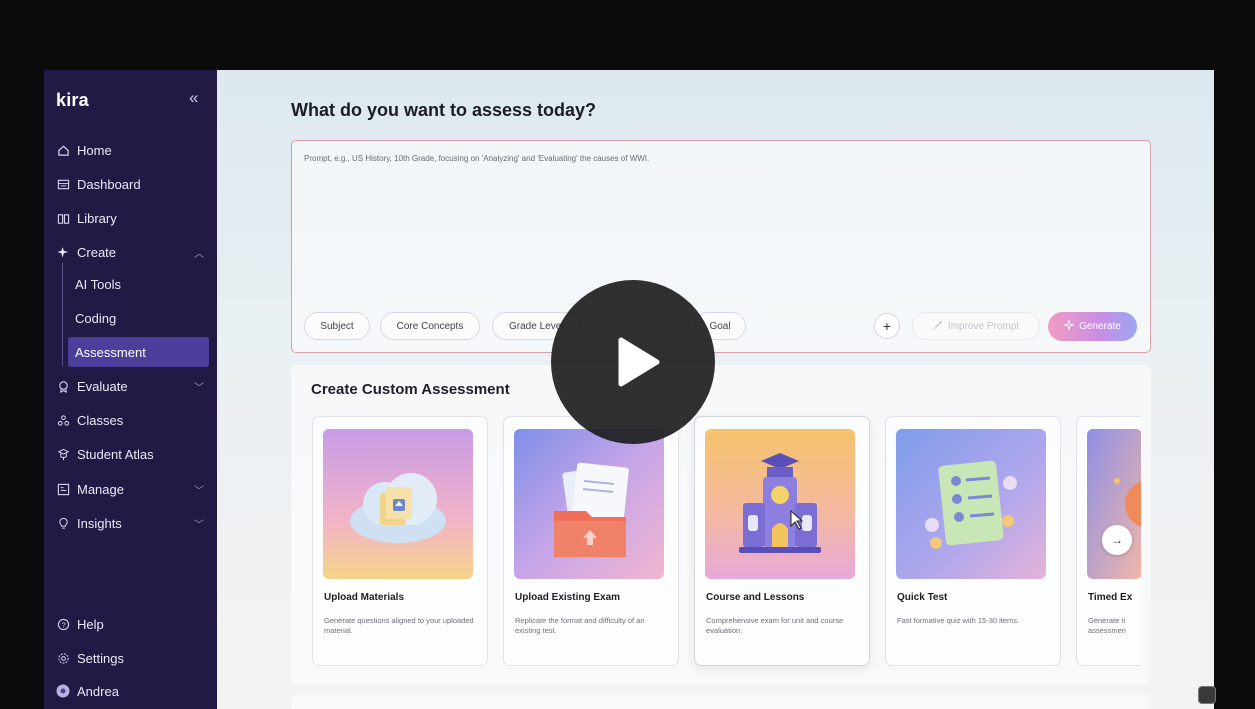 This screenshot has width=1255, height=709. What do you see at coordinates (133, 691) in the screenshot?
I see `sidebar-item-profile: Andrea` at bounding box center [133, 691].